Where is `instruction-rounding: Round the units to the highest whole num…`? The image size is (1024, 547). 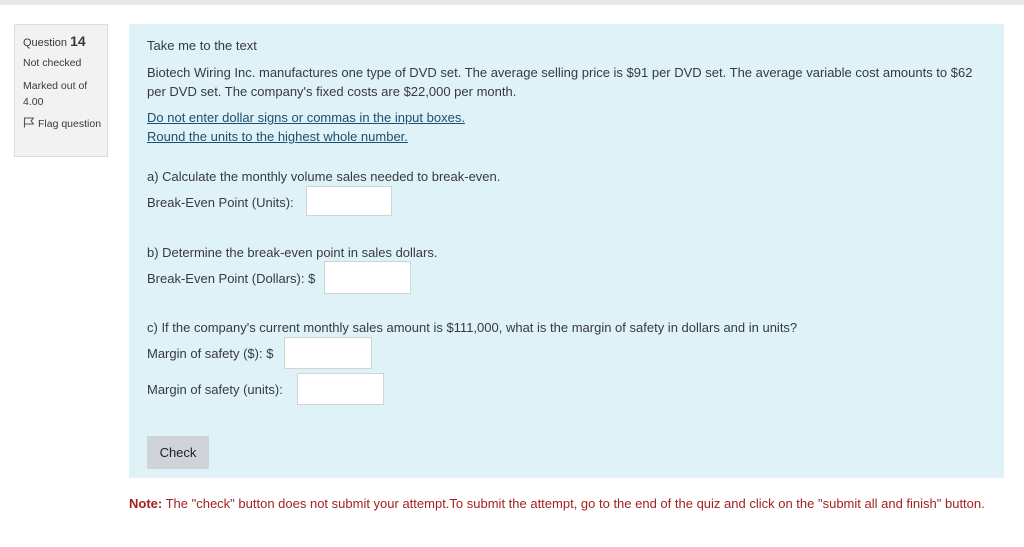
instruction-rounding: Round the units to the highest whole num… is located at coordinates (277, 136).